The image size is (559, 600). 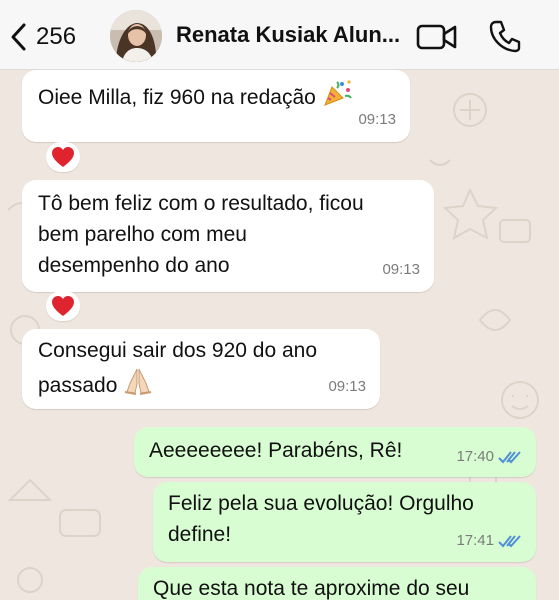 What do you see at coordinates (134, 265) in the screenshot?
I see `message-line: desempenho do ano` at bounding box center [134, 265].